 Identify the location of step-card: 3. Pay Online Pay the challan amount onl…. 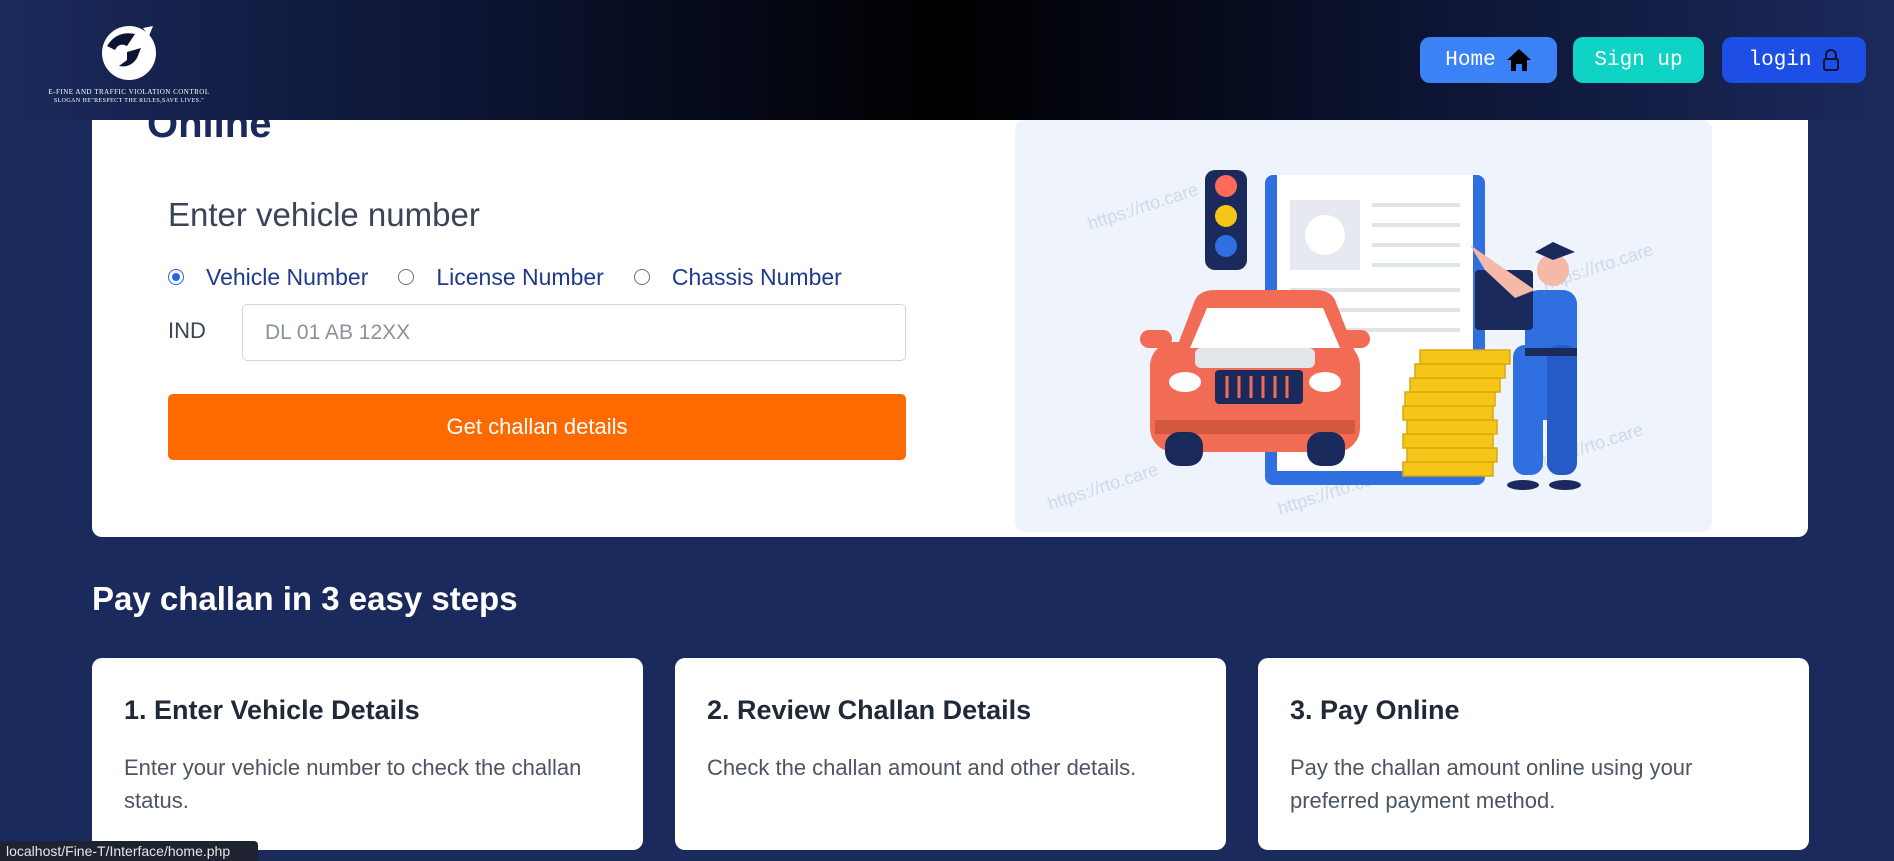
(1533, 754).